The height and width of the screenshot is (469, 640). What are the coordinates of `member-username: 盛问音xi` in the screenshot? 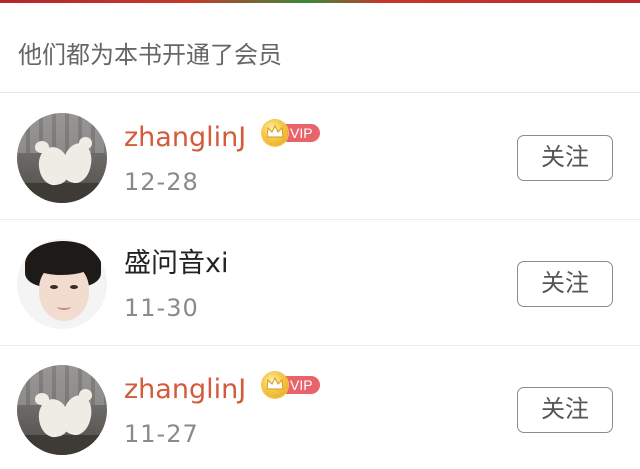 It's located at (176, 264).